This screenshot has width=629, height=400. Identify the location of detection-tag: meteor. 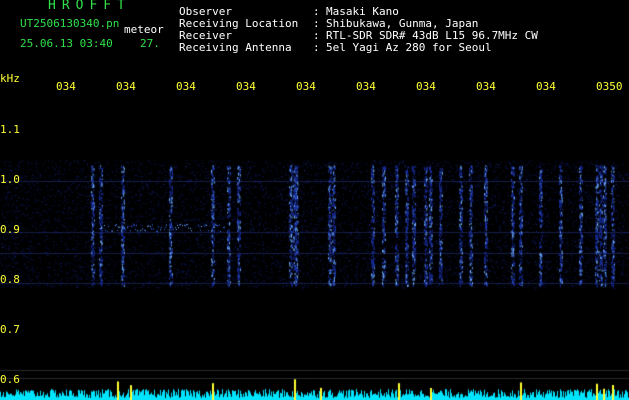
(144, 29).